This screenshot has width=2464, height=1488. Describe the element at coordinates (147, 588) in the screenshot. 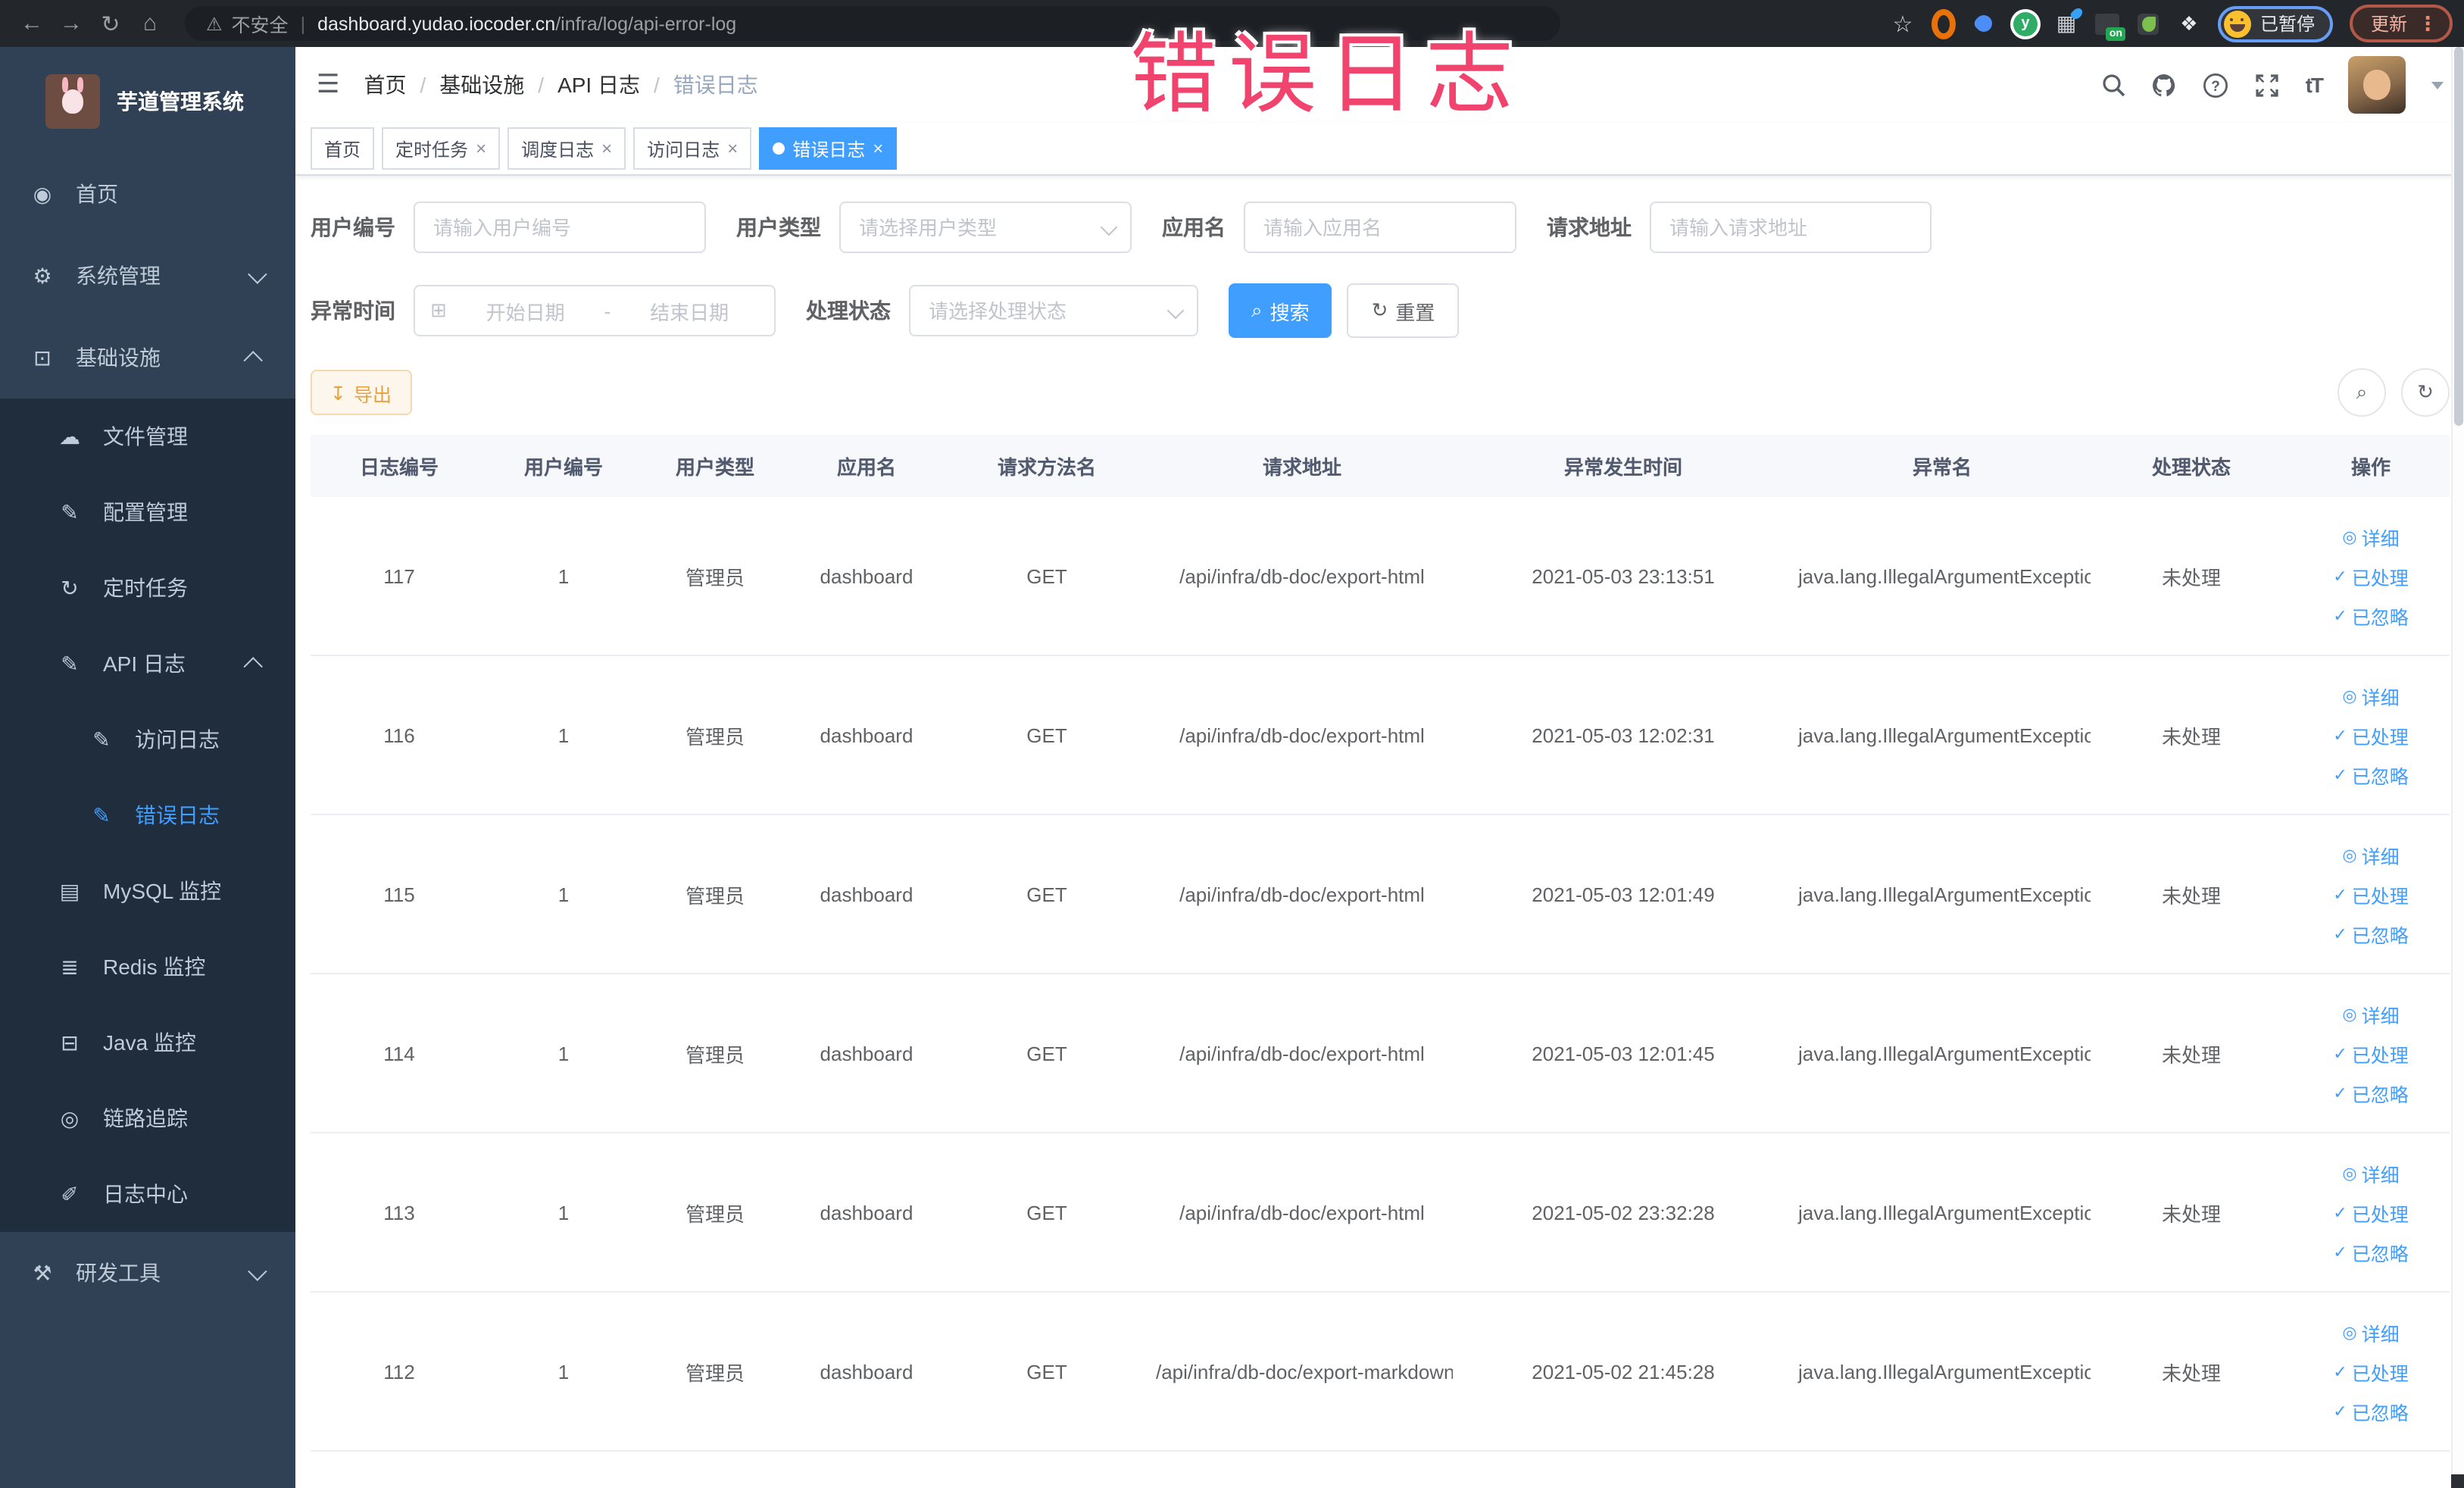

I see `sidebar-item-job: ↻ 定时任务` at that location.